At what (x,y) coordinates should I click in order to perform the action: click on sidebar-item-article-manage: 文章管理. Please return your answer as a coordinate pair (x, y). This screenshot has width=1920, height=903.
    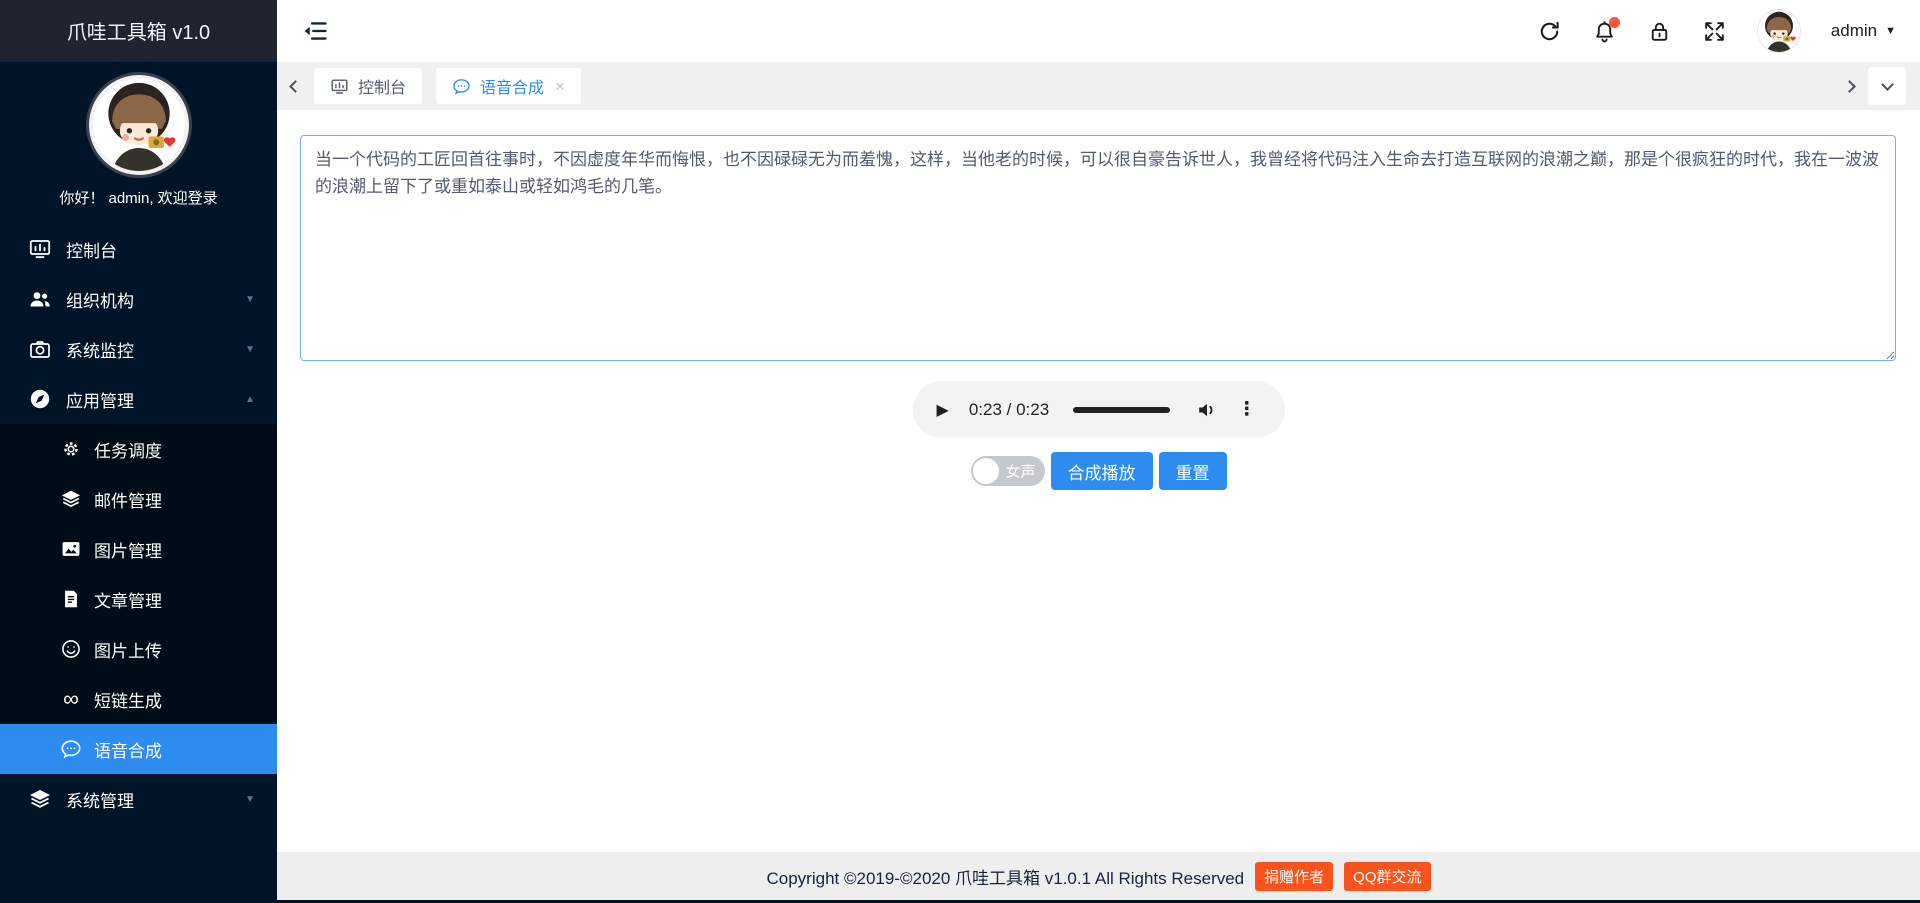
    Looking at the image, I should click on (138, 599).